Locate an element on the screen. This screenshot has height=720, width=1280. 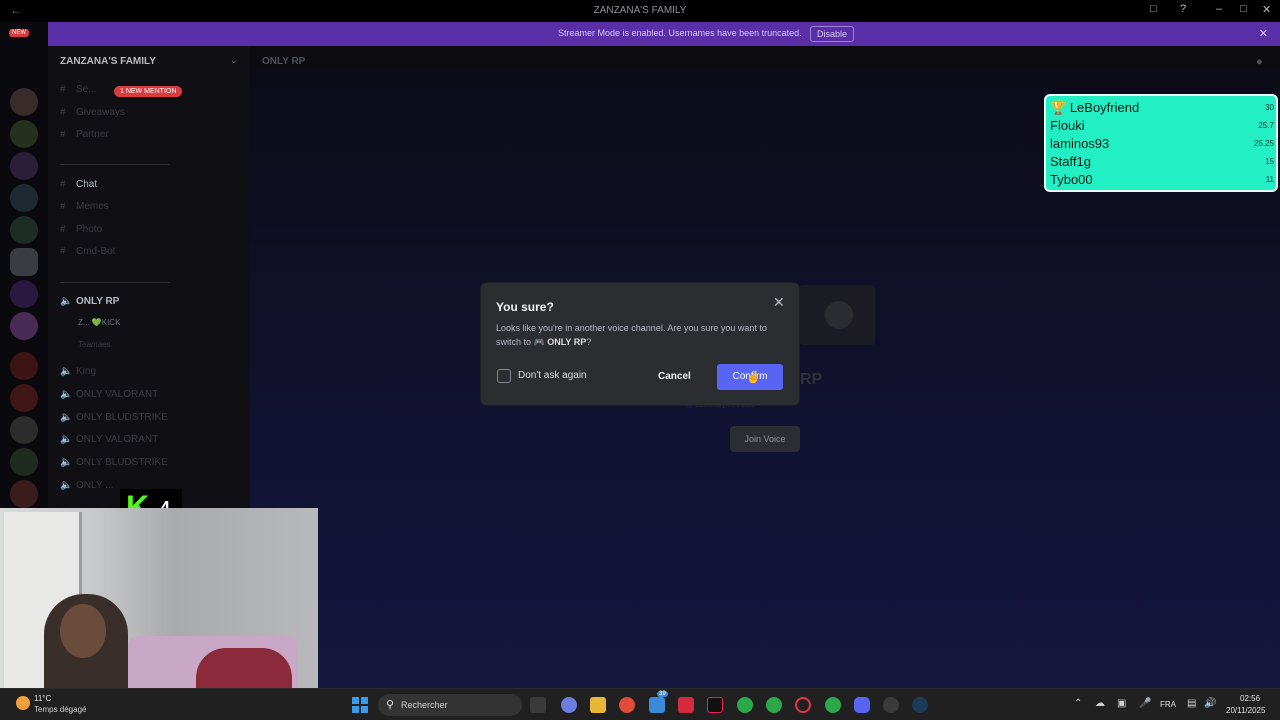
chat-bubble-icon: ● is located at coordinates (1259, 62).